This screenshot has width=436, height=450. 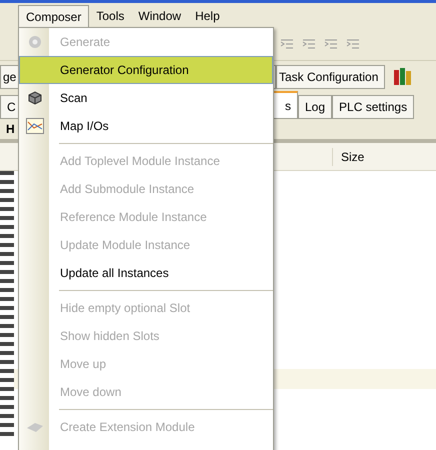 What do you see at coordinates (146, 273) in the screenshot?
I see `menu-item: Update all Instances` at bounding box center [146, 273].